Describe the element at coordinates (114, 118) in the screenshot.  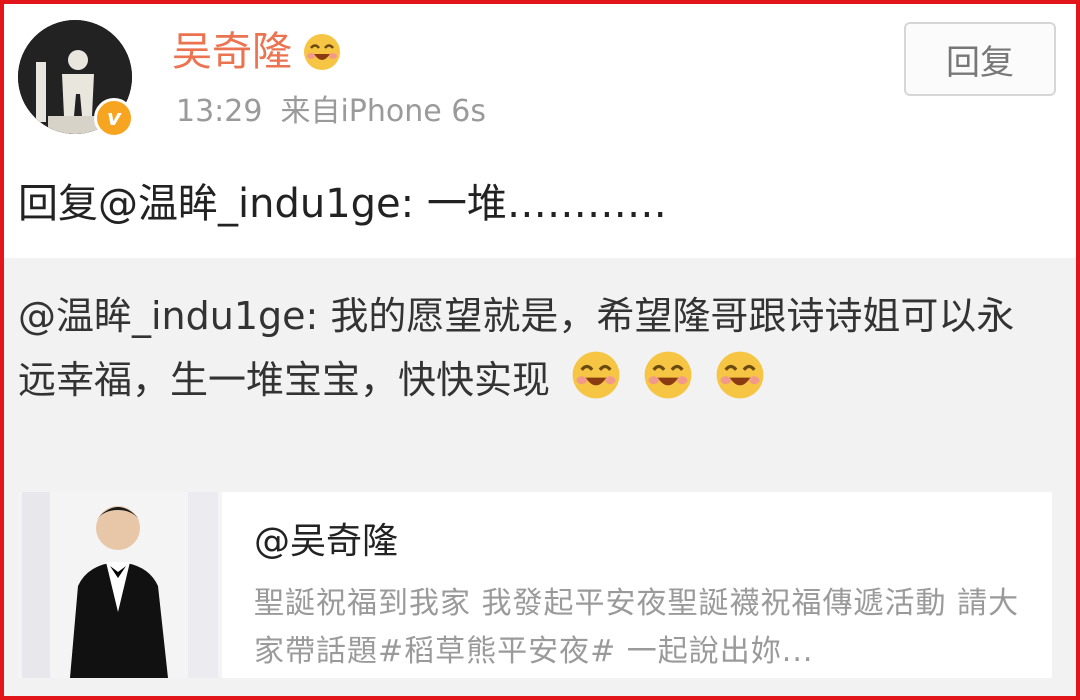
I see `verified-badge-icon: v` at that location.